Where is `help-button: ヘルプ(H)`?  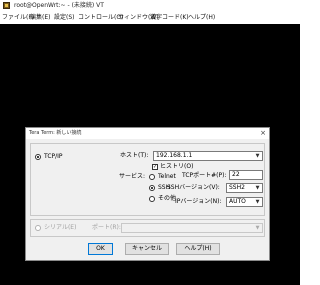 help-button: ヘルプ(H) is located at coordinates (198, 249).